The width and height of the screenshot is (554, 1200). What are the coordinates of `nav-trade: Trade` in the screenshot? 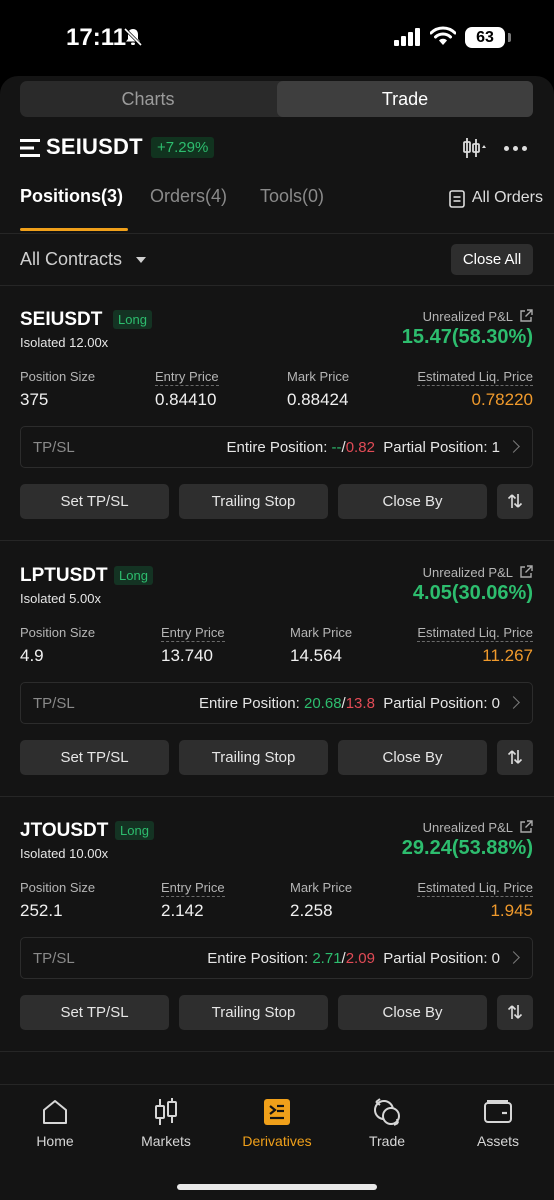 It's located at (387, 1122).